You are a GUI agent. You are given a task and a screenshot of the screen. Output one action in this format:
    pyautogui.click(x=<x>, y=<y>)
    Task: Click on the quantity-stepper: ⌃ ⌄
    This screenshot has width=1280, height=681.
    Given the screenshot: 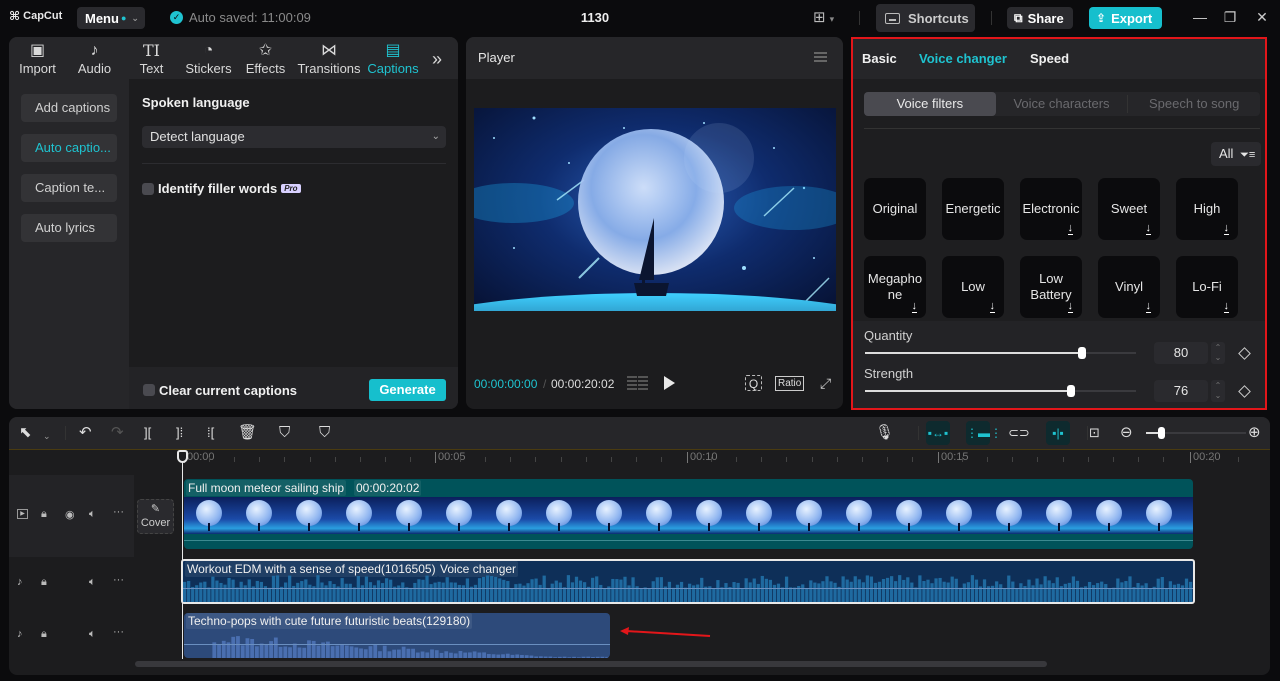 What is the action you would take?
    pyautogui.click(x=1218, y=353)
    